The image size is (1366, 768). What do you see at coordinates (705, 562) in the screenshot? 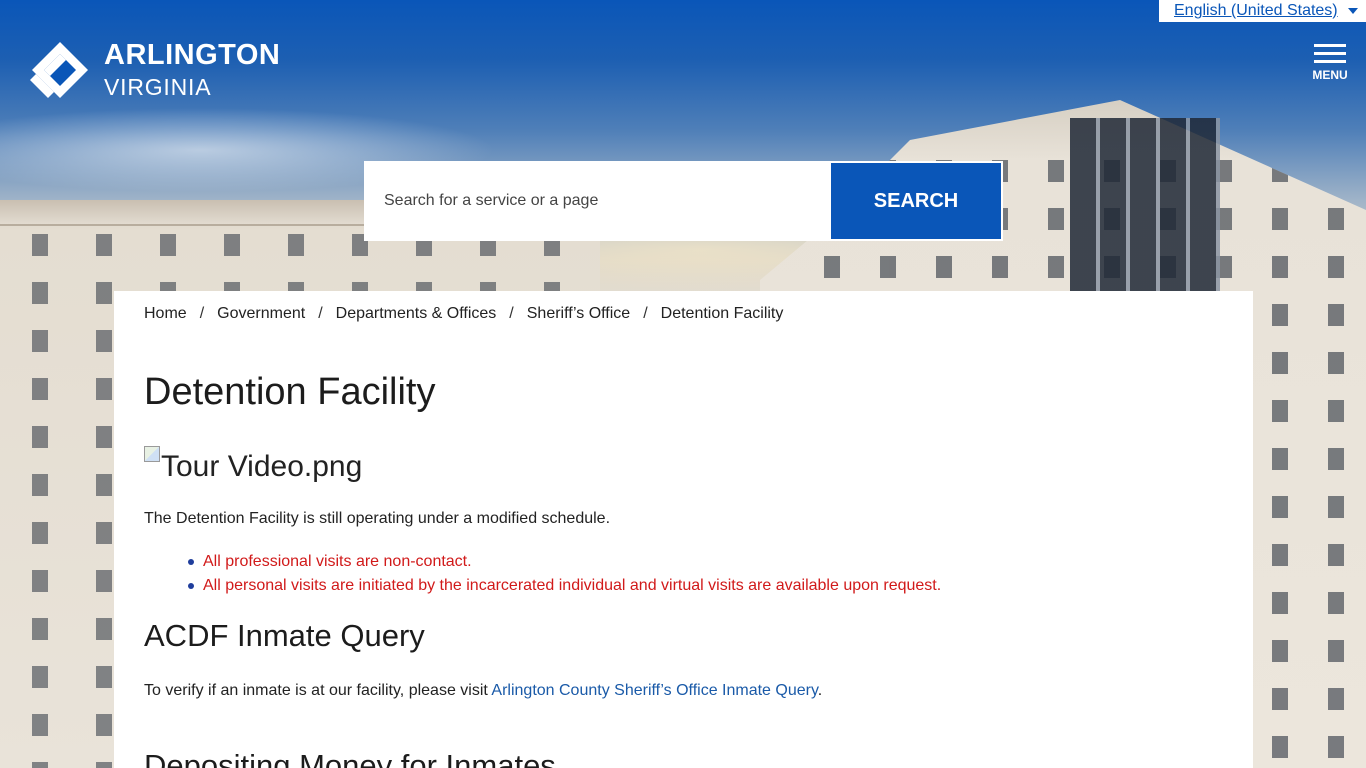
I see `list-item: All professional visits are non-contact.` at bounding box center [705, 562].